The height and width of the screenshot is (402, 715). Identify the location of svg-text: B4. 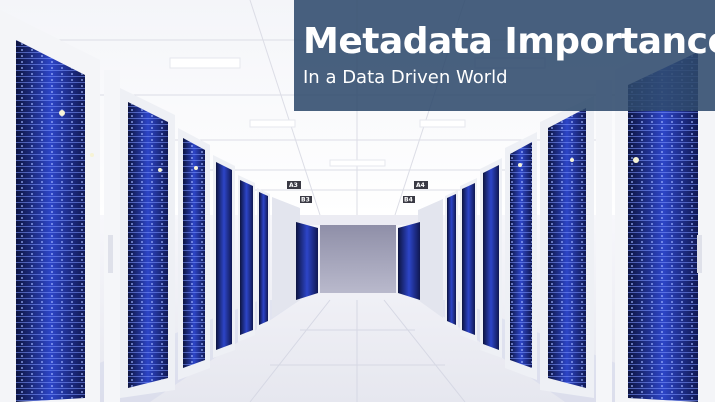
(408, 200).